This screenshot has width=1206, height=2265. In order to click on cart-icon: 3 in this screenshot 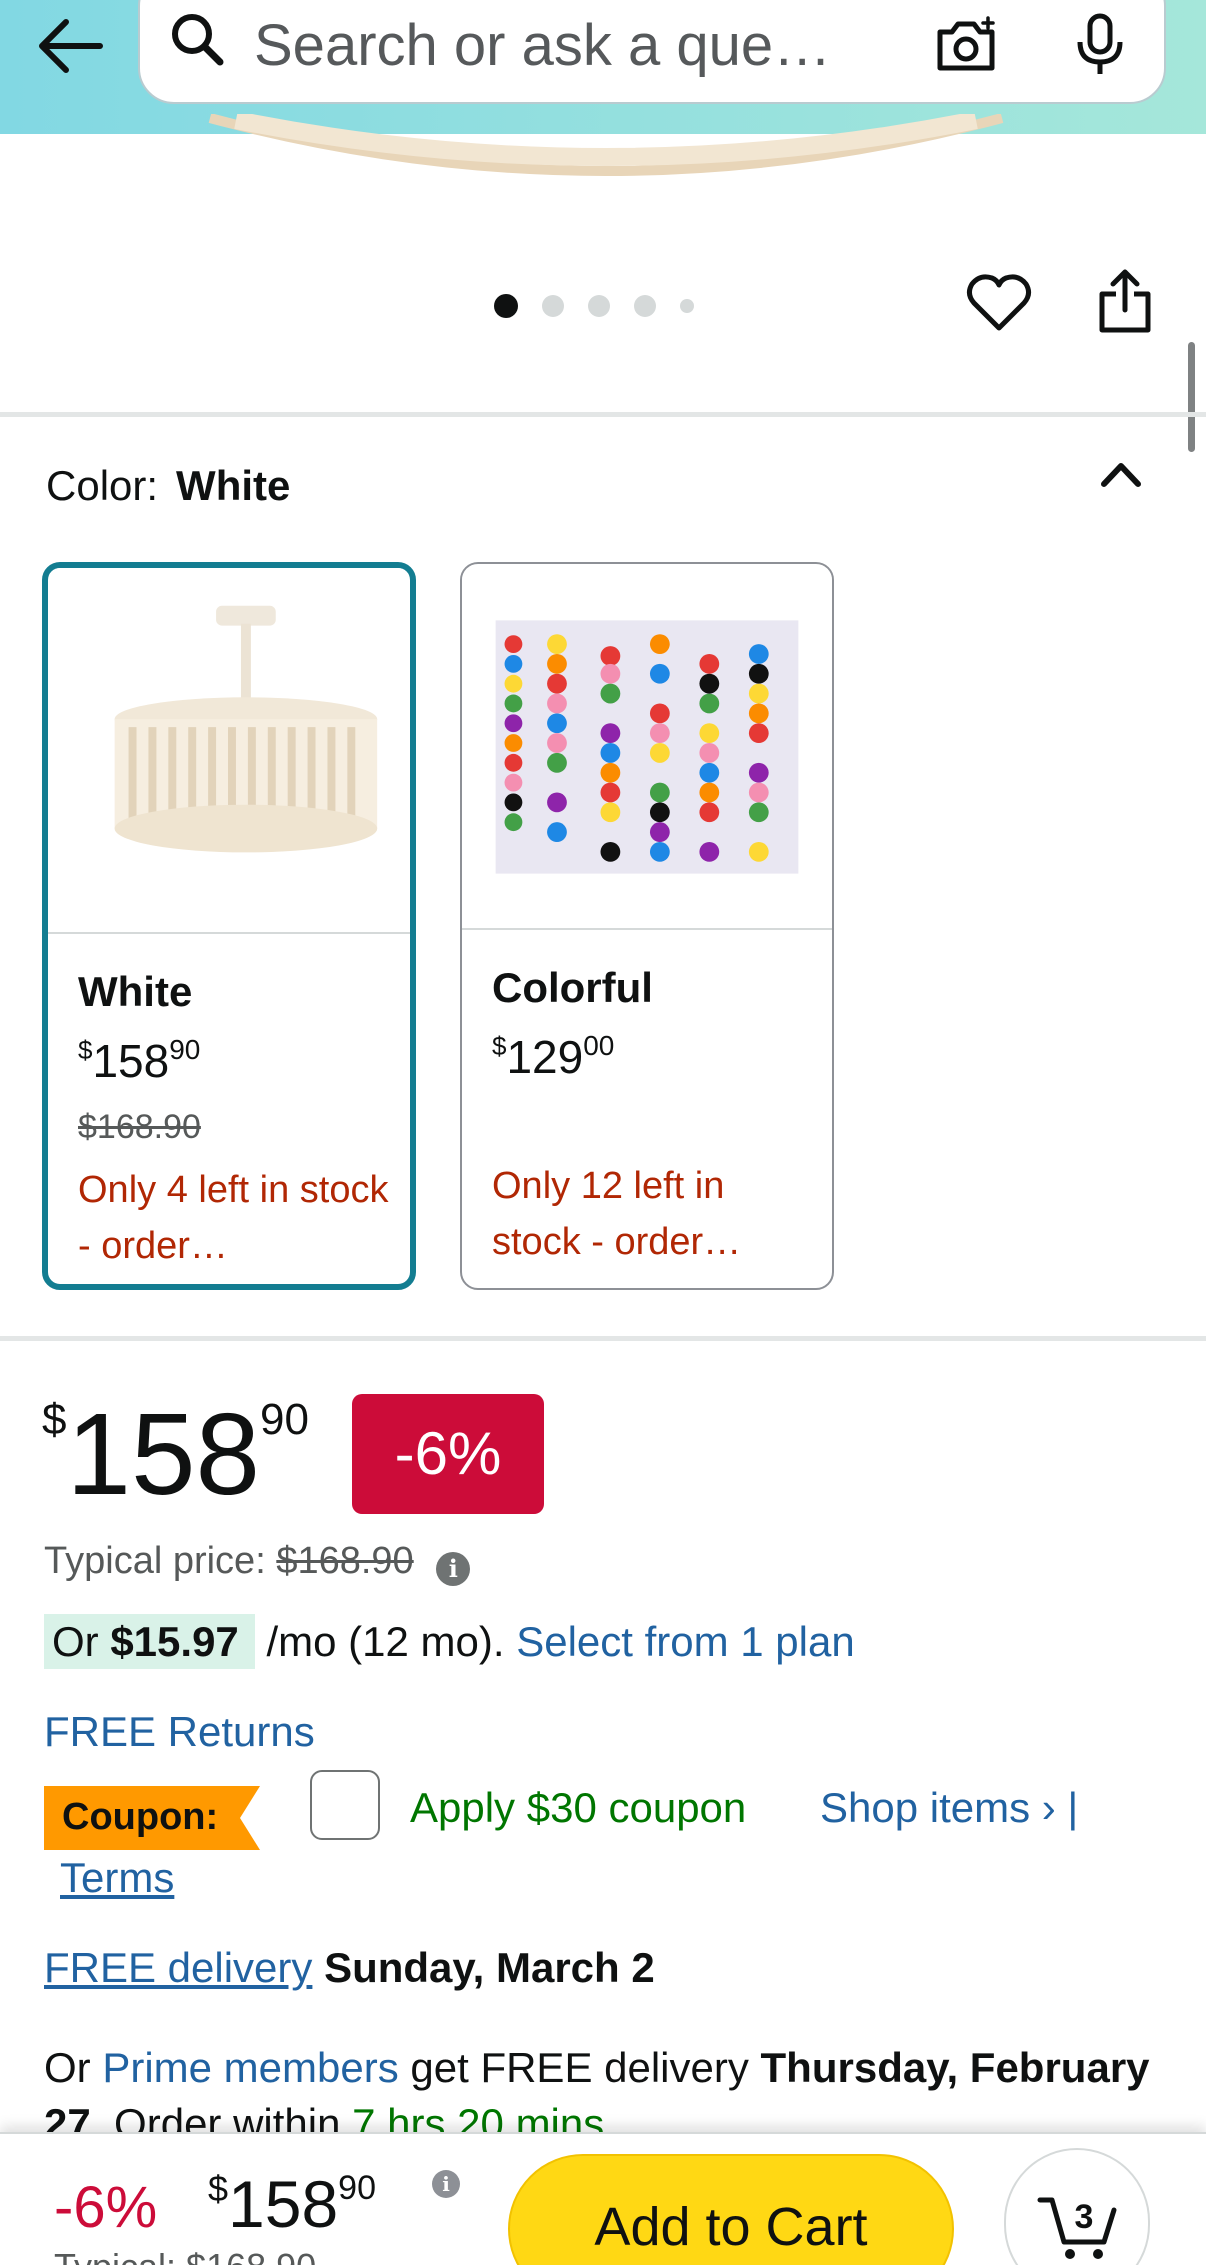, I will do `click(1077, 2228)`.